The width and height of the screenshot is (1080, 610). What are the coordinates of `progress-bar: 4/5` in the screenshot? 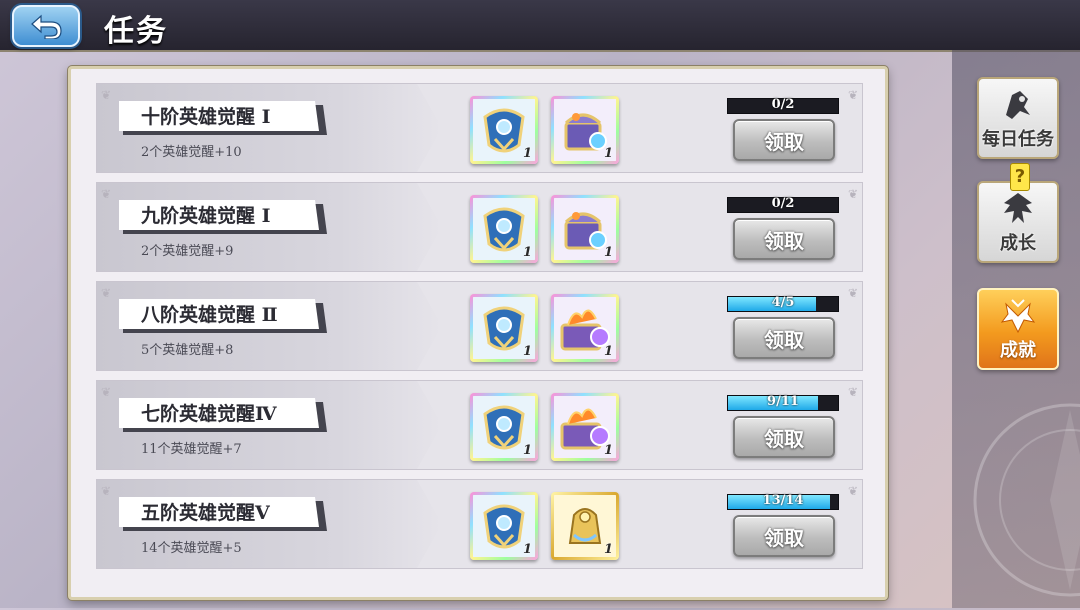 It's located at (783, 303).